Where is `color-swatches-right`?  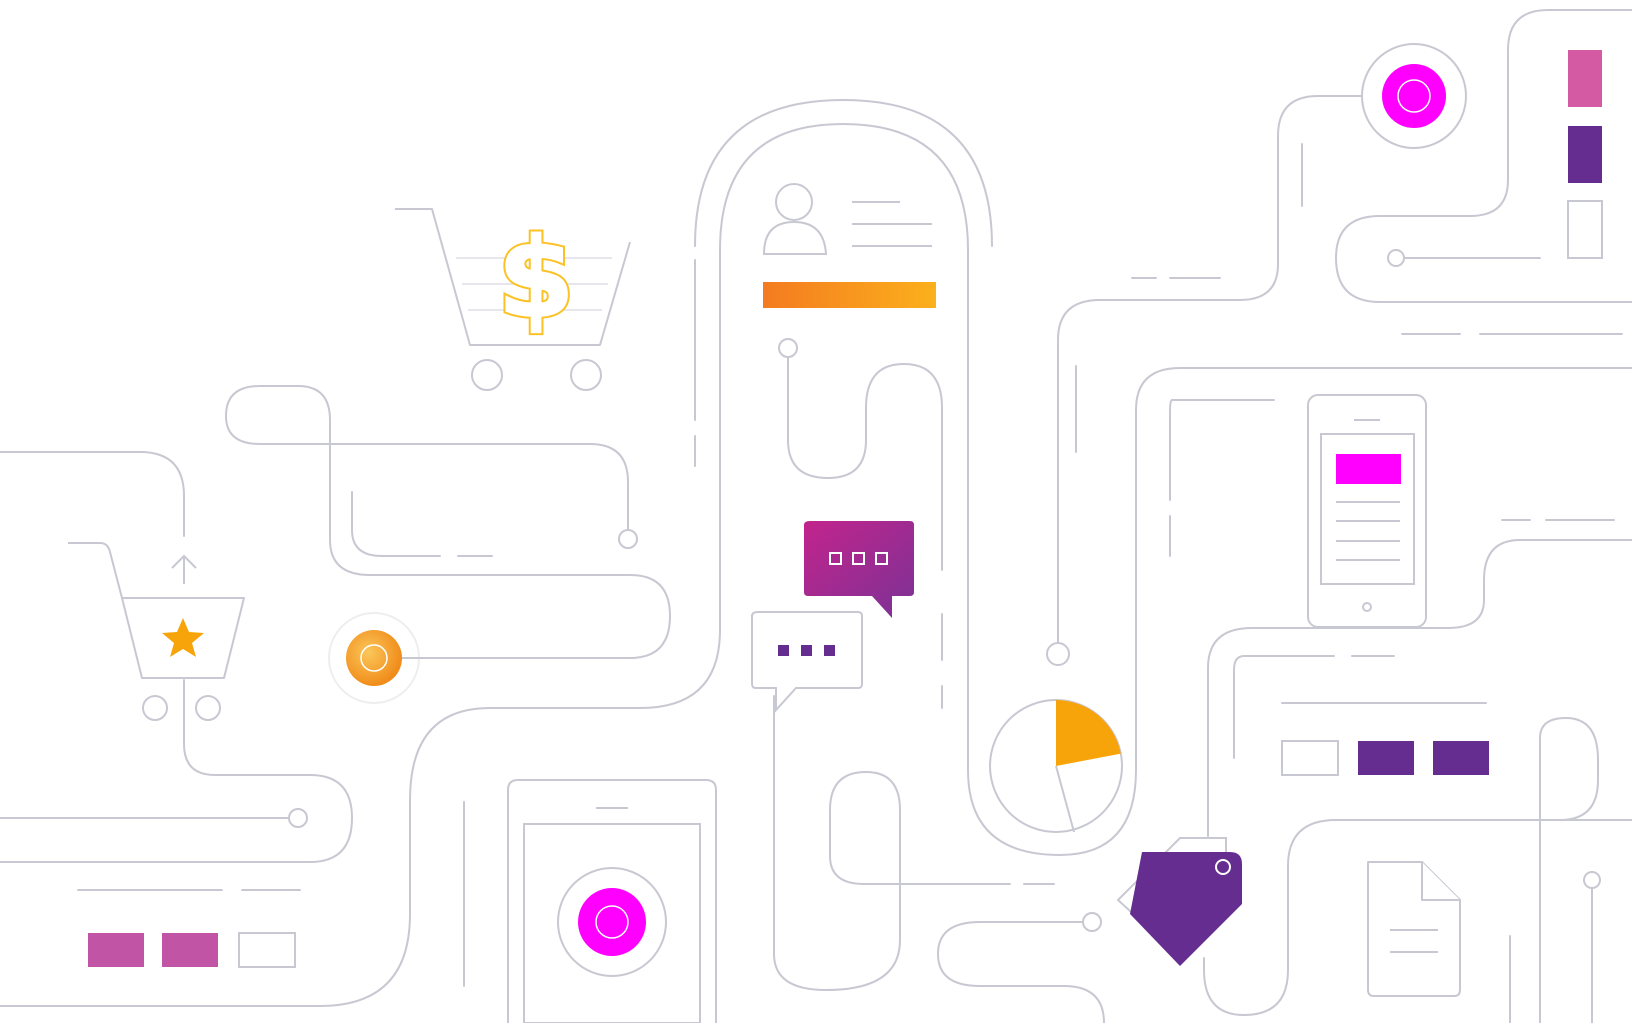 color-swatches-right is located at coordinates (1385, 758).